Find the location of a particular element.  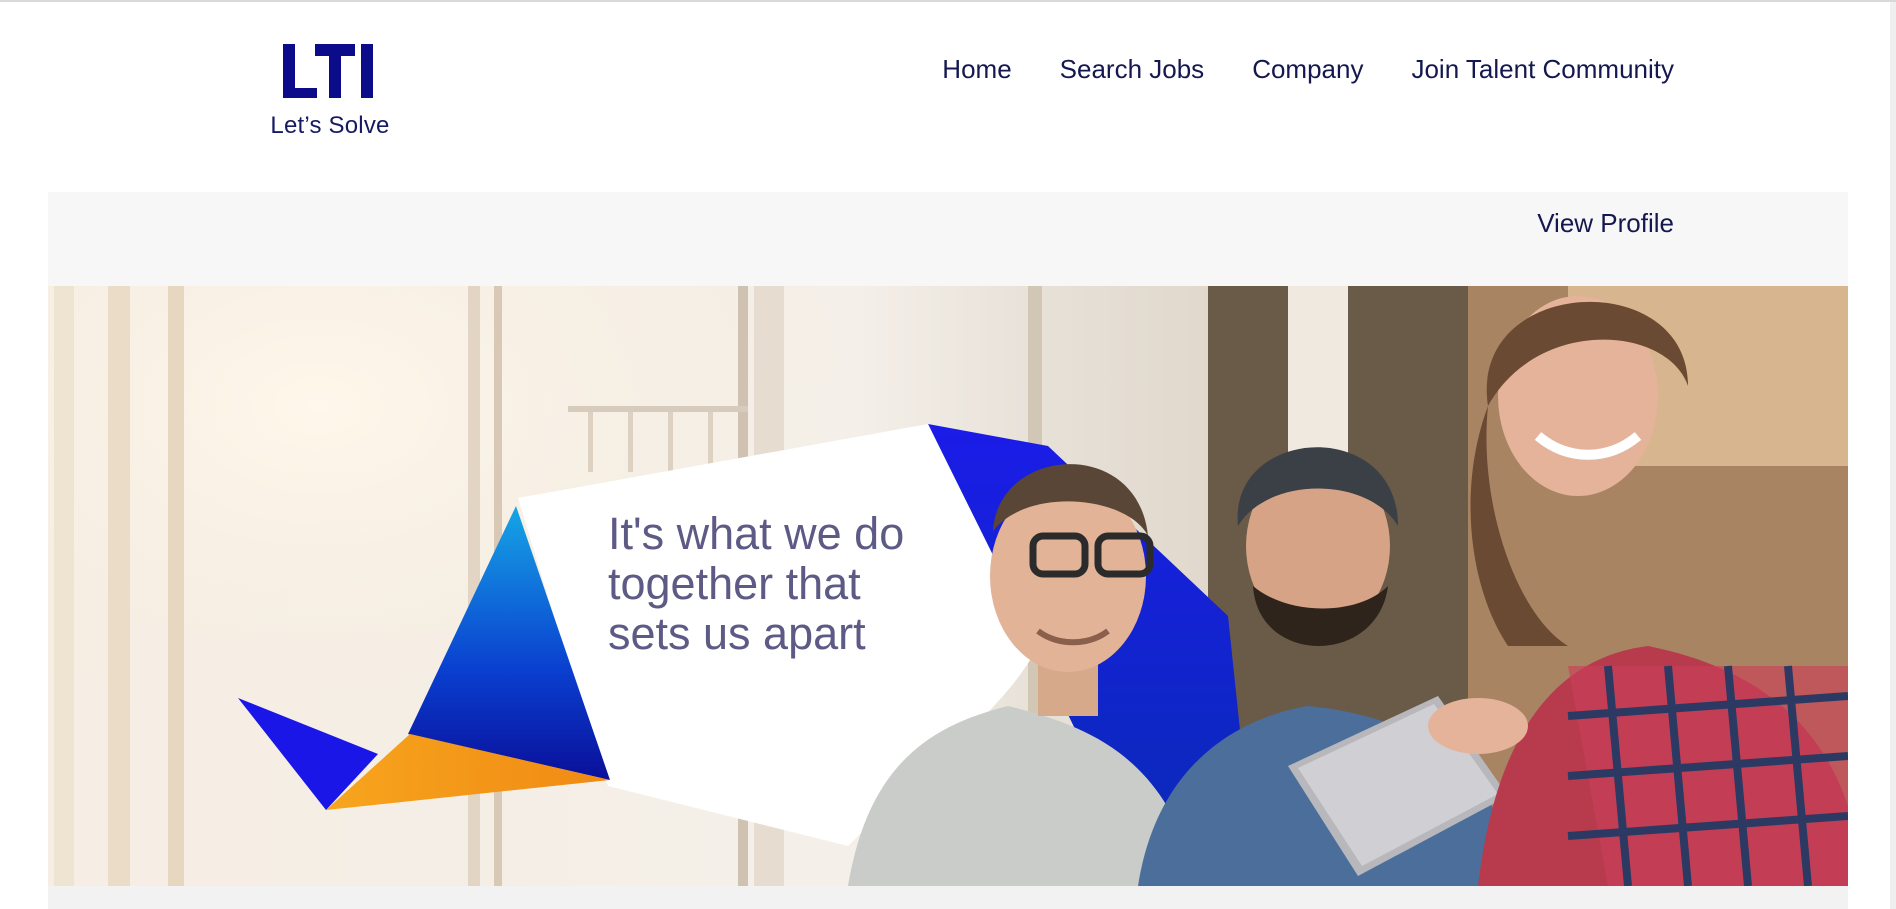

lti-logo: Let’s Solve is located at coordinates (330, 95).